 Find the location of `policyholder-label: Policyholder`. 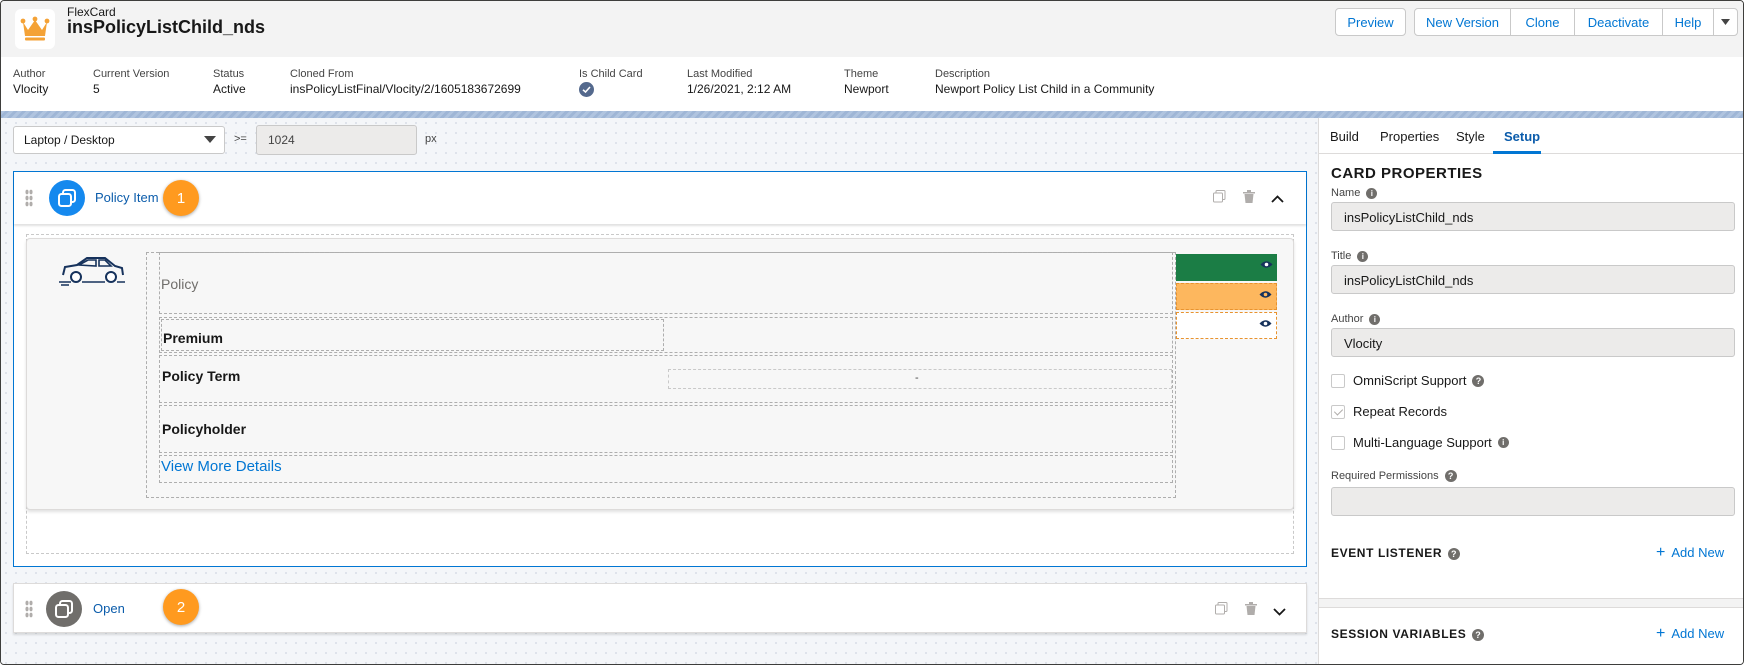

policyholder-label: Policyholder is located at coordinates (204, 429).